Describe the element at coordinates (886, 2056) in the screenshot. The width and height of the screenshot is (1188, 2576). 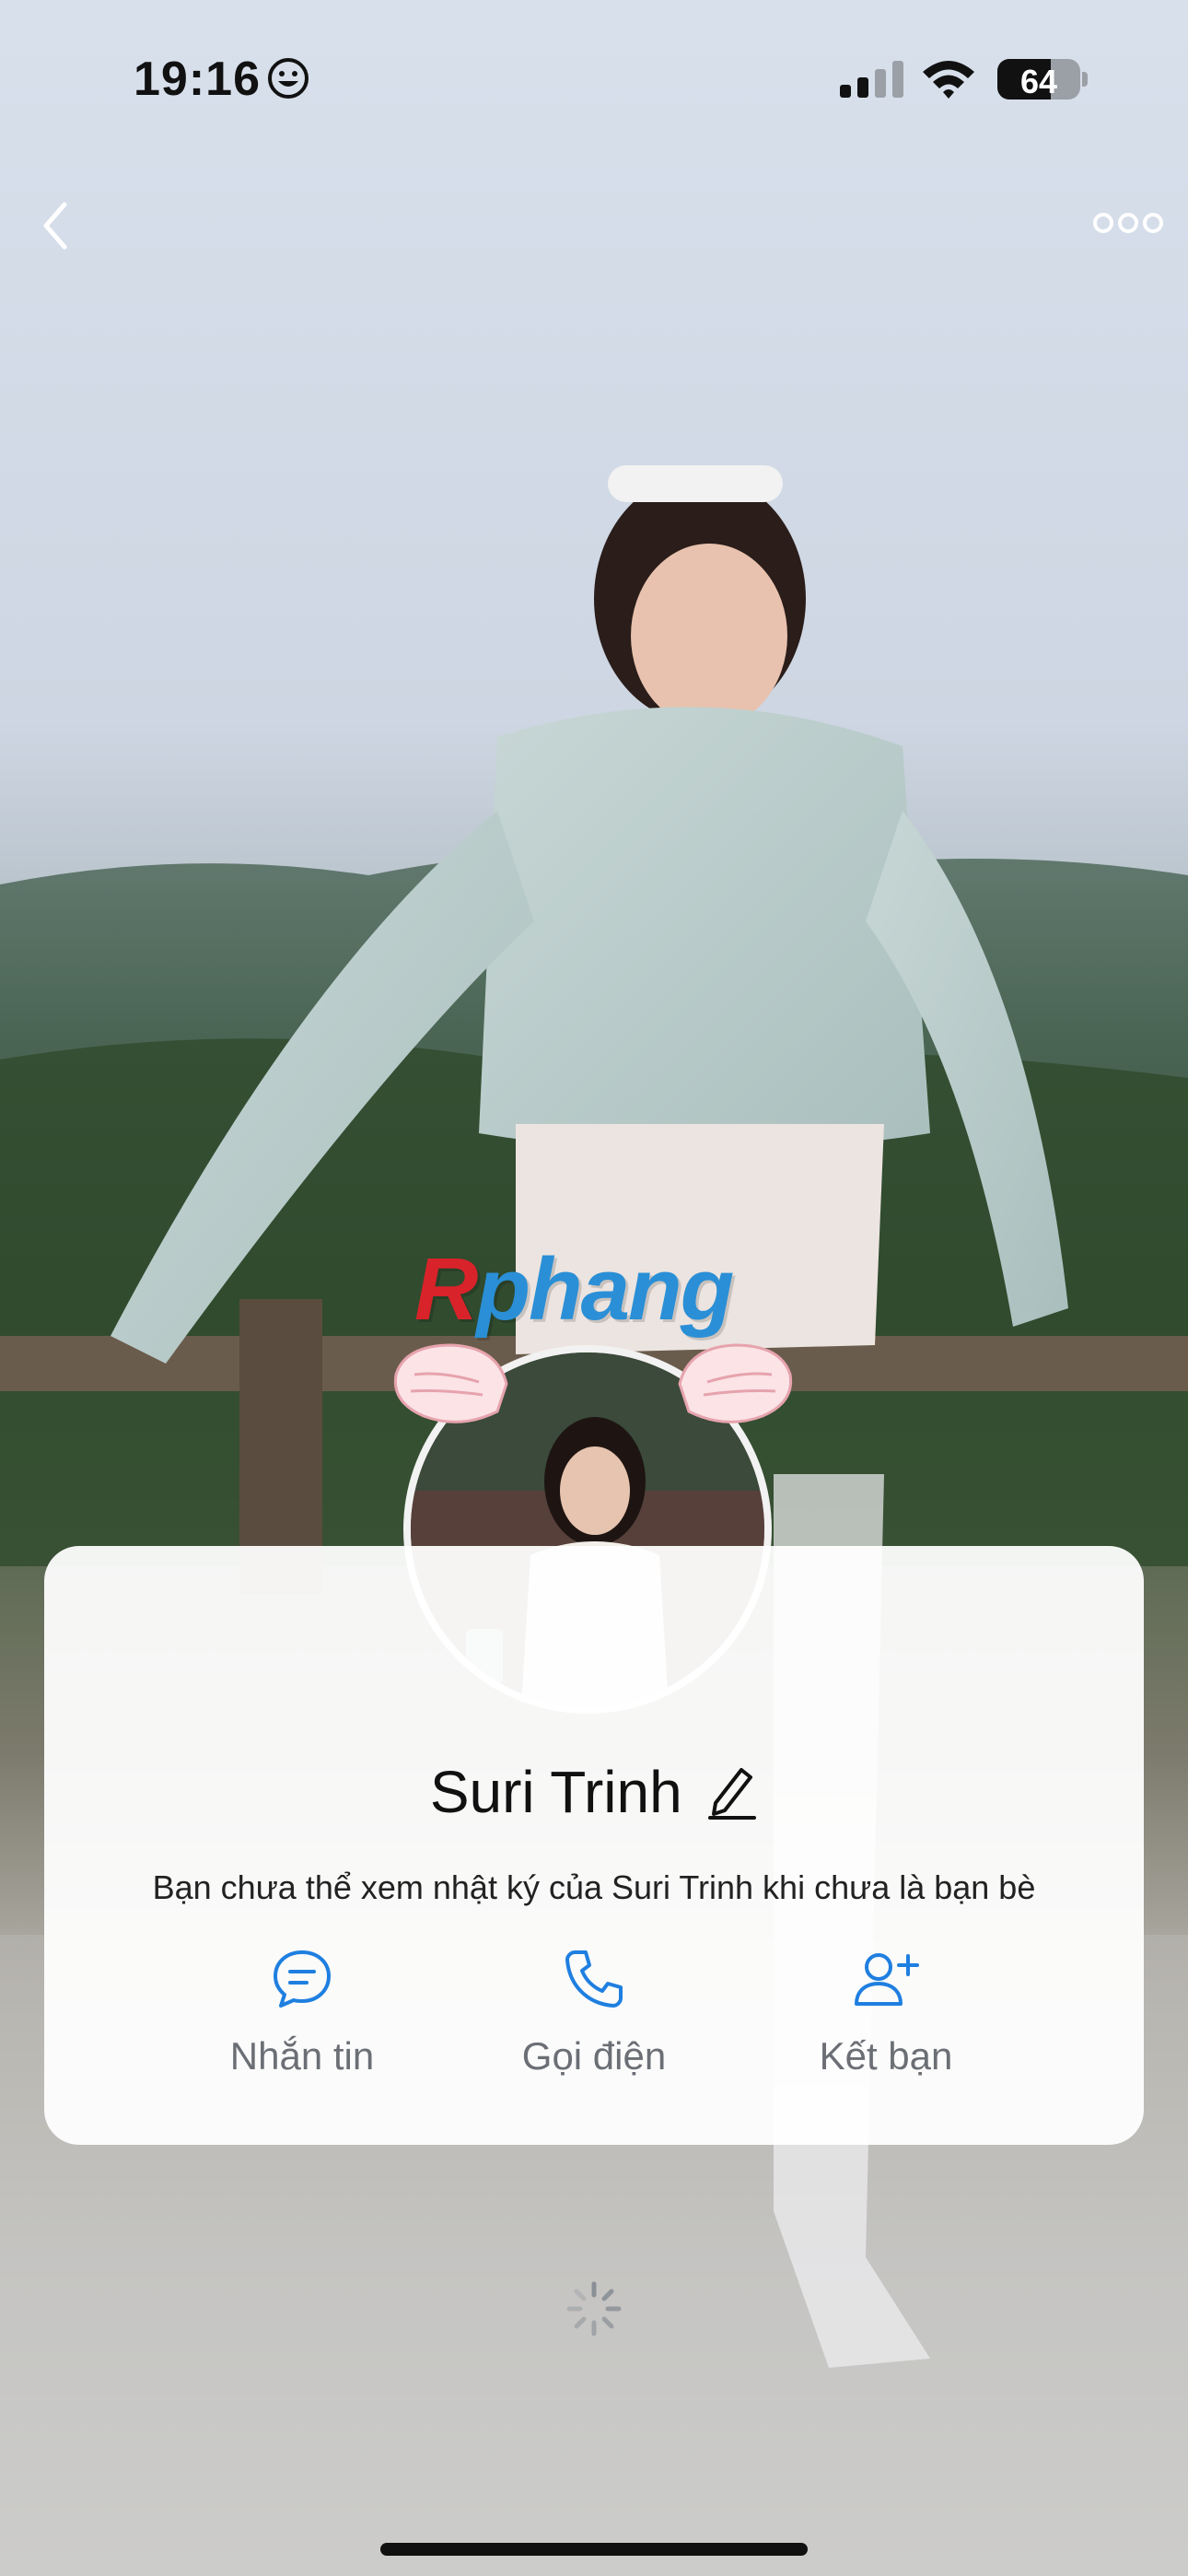
I see `add-friend-label: Kết bạn` at that location.